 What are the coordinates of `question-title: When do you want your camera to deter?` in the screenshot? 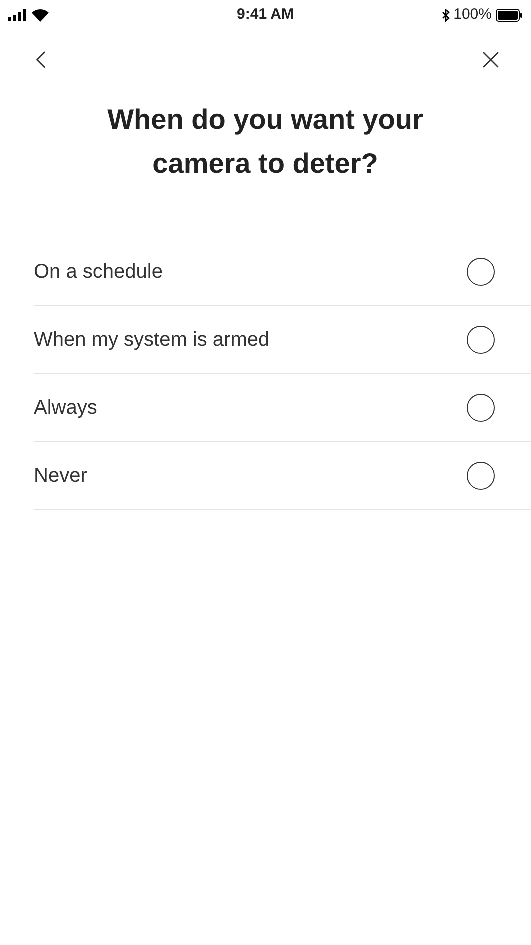 It's located at (265, 142).